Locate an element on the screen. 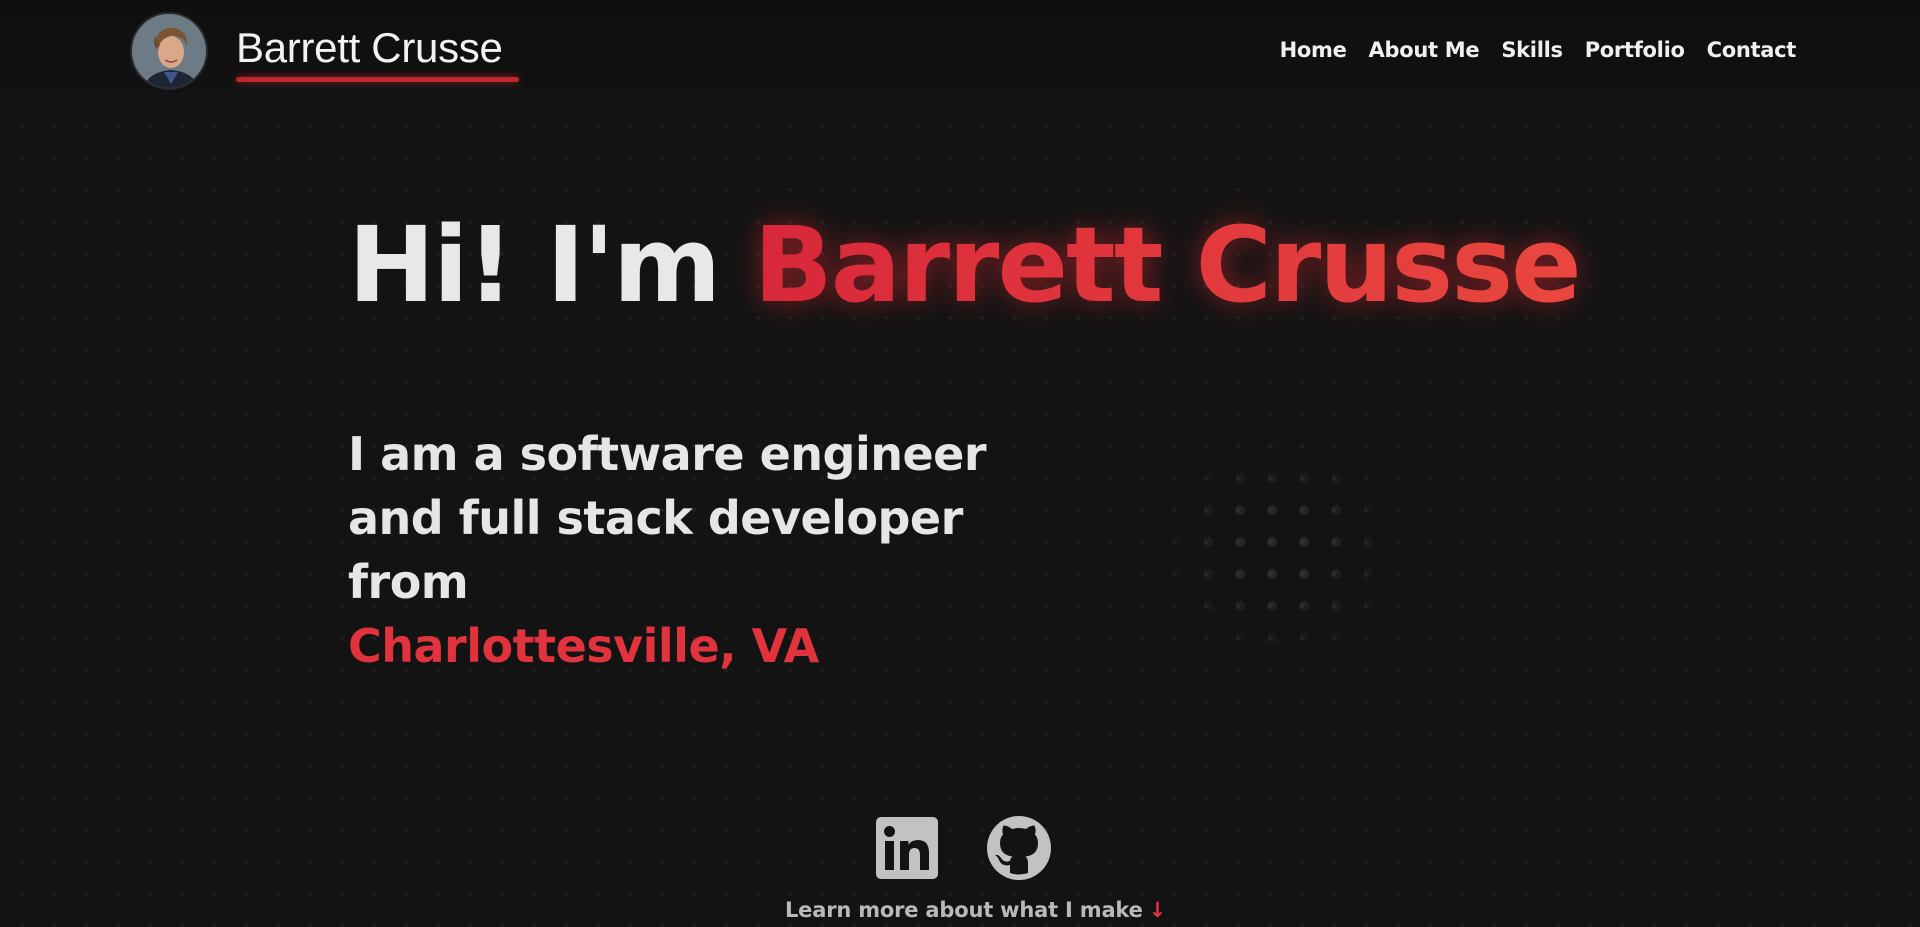 The width and height of the screenshot is (1920, 927). learn-more-label: Learn more about what I make is located at coordinates (964, 910).